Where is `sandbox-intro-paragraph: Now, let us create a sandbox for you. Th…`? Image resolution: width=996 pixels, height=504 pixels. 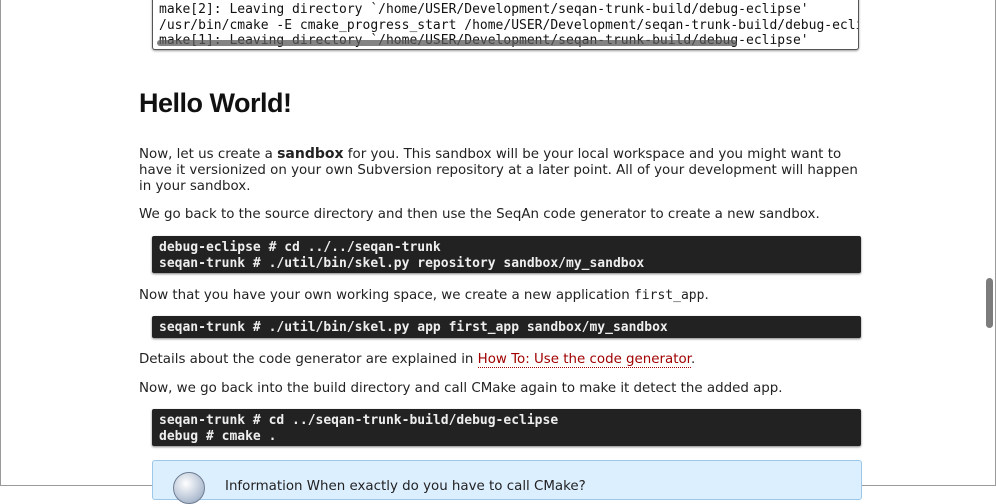 sandbox-intro-paragraph: Now, let us create a sandbox for you. Th… is located at coordinates (500, 170).